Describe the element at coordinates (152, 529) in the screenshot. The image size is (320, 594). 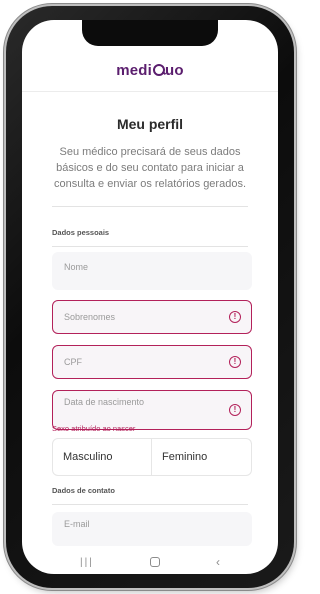
I see `email-field: E-mail` at that location.